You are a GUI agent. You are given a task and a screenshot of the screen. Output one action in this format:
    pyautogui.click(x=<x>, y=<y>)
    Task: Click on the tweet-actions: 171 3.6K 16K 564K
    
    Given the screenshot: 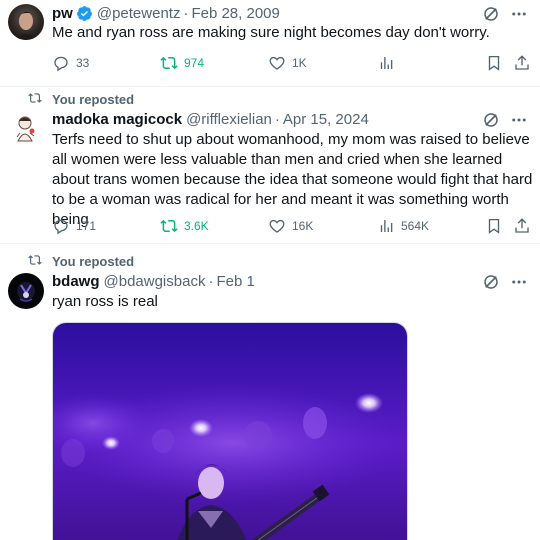 What is the action you would take?
    pyautogui.click(x=291, y=226)
    